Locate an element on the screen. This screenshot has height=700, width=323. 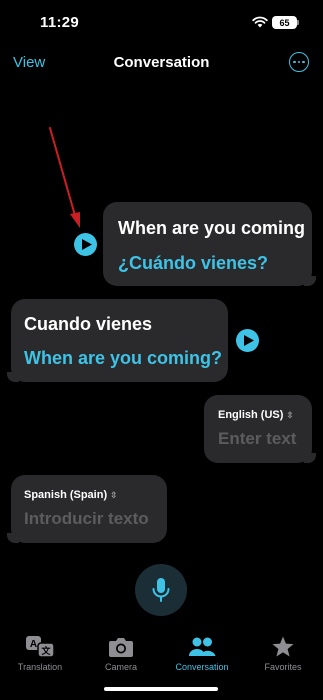
battery-tip is located at coordinates (298, 22).